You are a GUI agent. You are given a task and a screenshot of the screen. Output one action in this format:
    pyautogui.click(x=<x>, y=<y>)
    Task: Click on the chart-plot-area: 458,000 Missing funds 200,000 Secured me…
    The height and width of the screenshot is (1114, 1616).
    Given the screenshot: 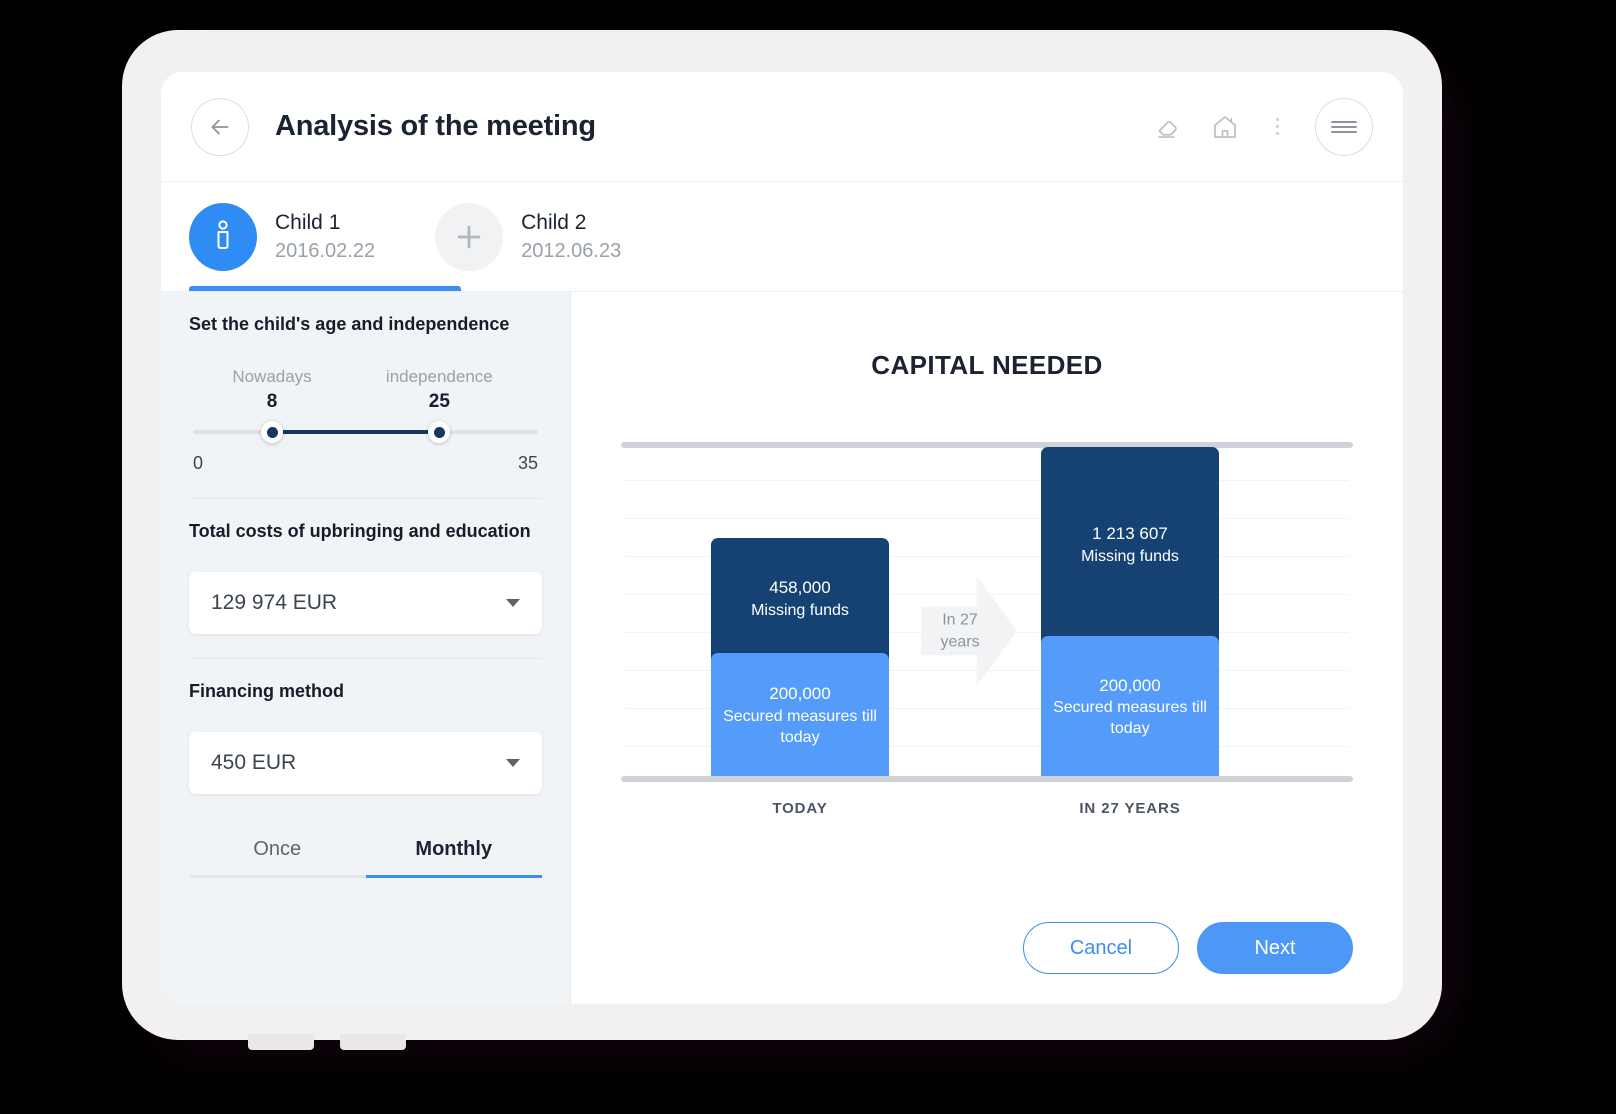 What is the action you would take?
    pyautogui.click(x=987, y=612)
    